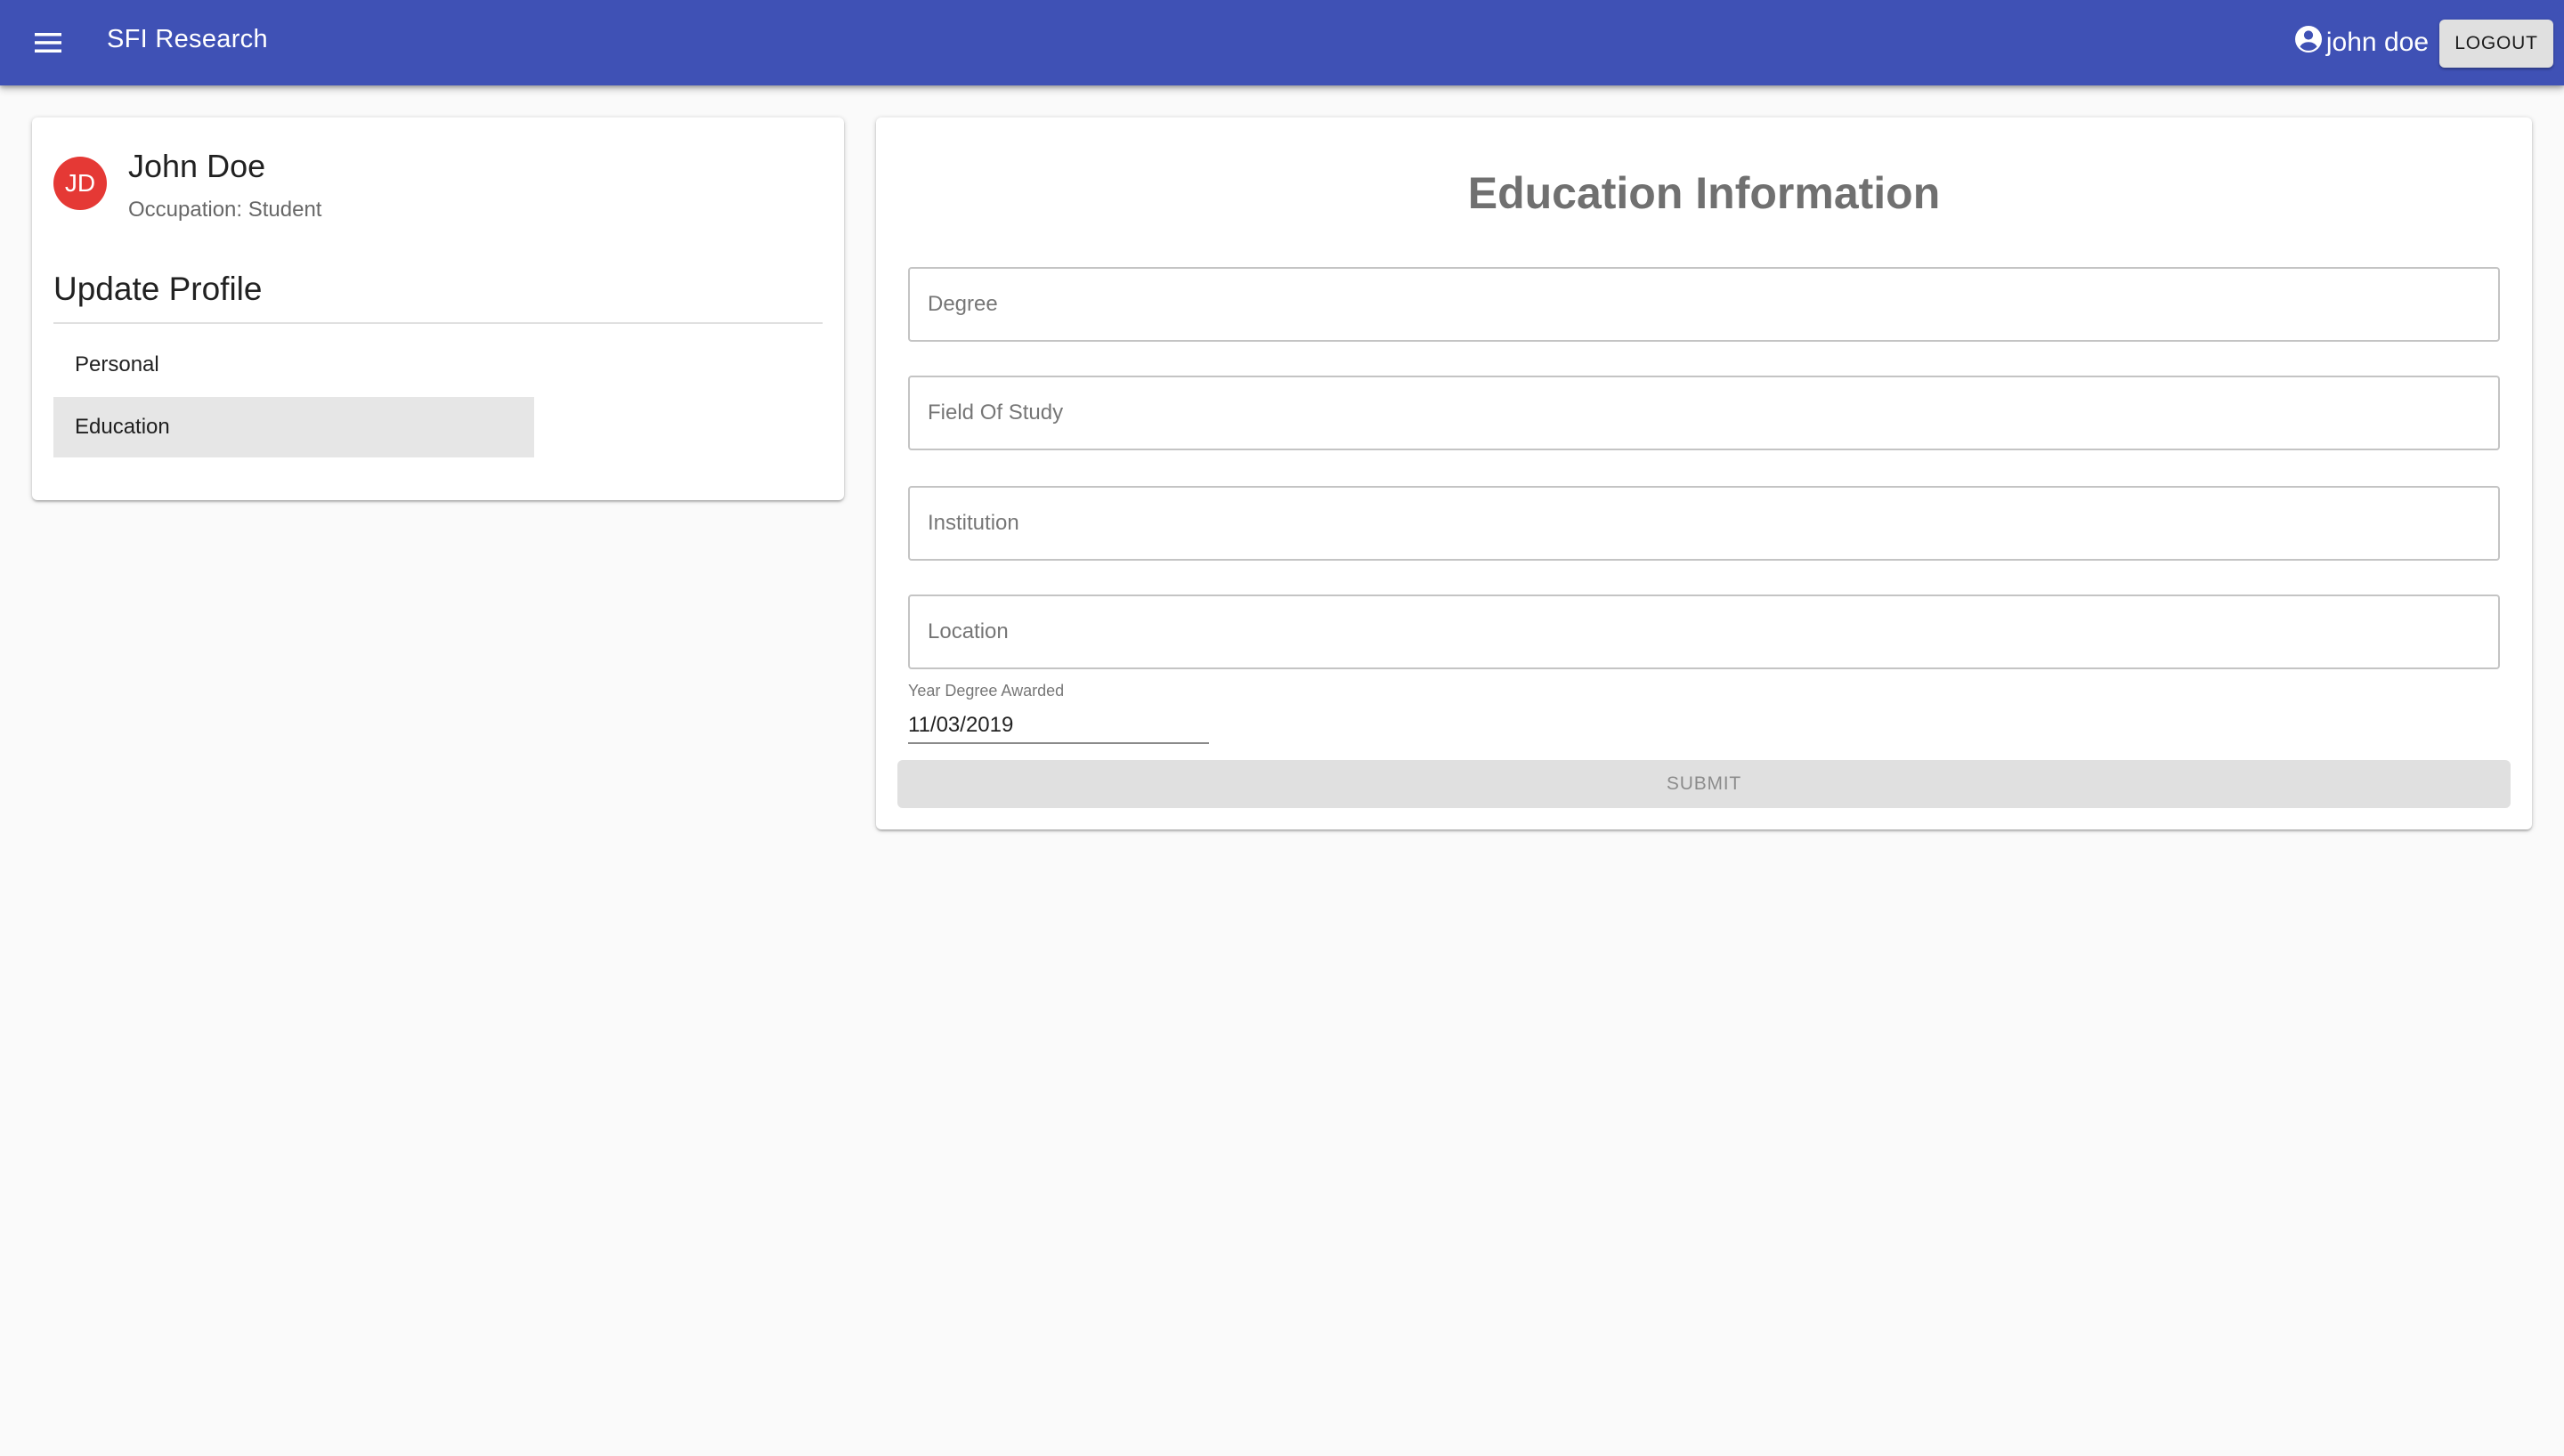  I want to click on nav-item-personal: Personal, so click(293, 365).